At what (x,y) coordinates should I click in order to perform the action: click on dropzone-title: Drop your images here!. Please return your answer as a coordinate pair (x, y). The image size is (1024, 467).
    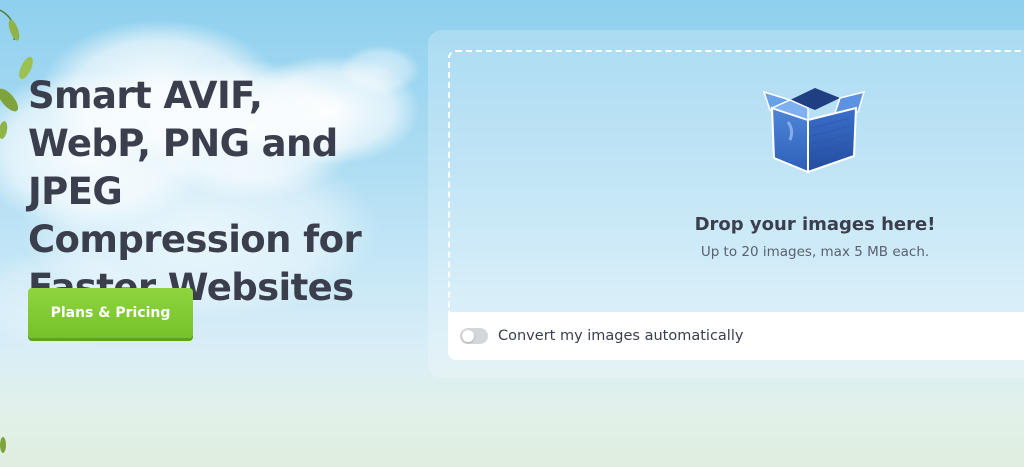
    Looking at the image, I should click on (815, 224).